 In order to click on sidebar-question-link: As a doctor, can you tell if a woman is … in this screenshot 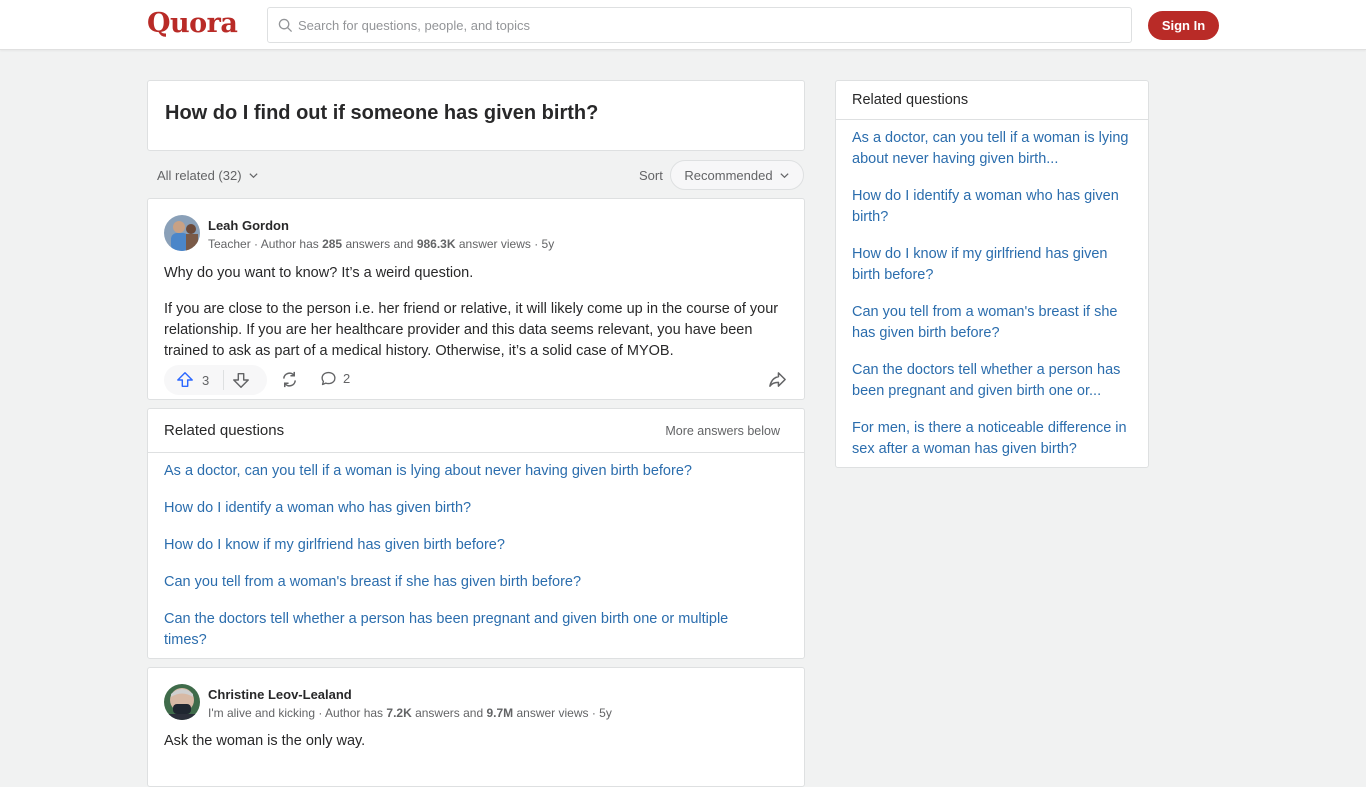, I will do `click(994, 149)`.